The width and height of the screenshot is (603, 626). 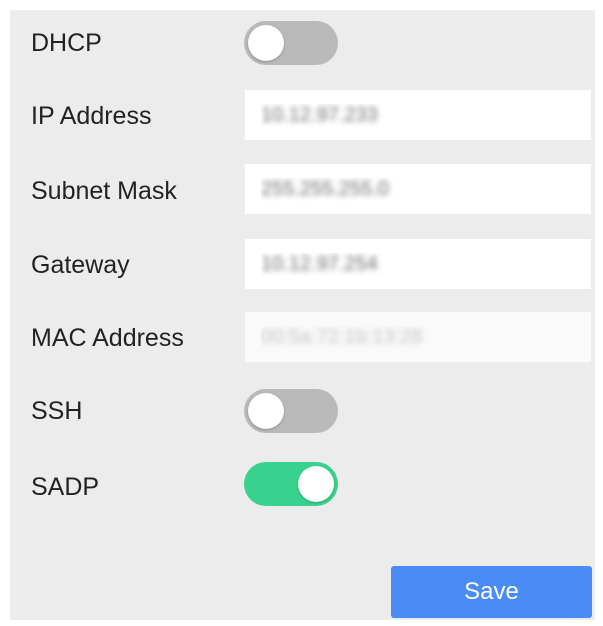 What do you see at coordinates (266, 43) in the screenshot?
I see `dhcp-toggle-knob` at bounding box center [266, 43].